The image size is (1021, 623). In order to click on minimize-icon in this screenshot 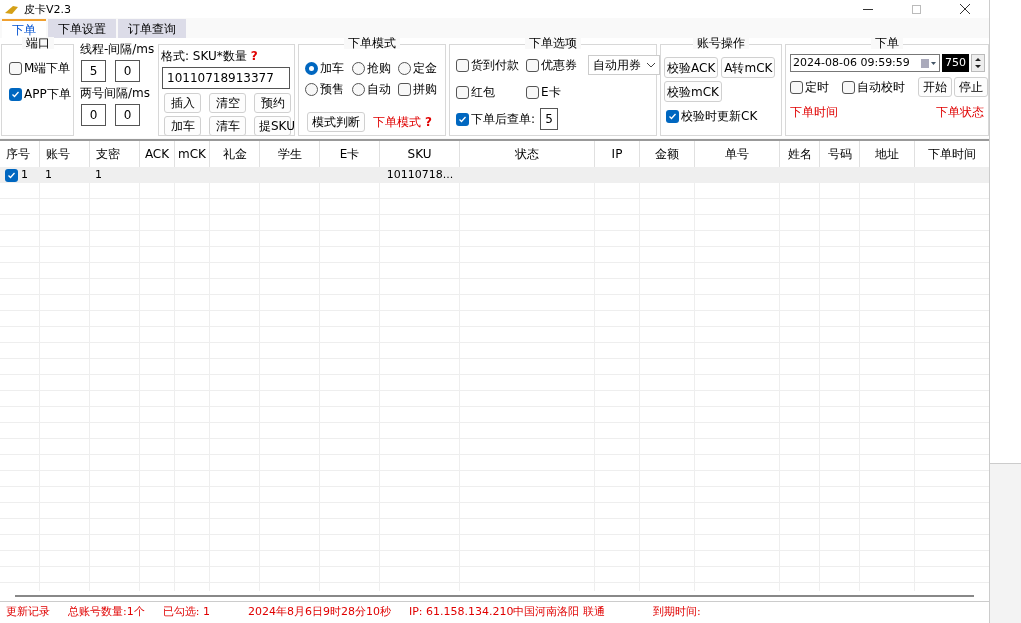, I will do `click(868, 9)`.